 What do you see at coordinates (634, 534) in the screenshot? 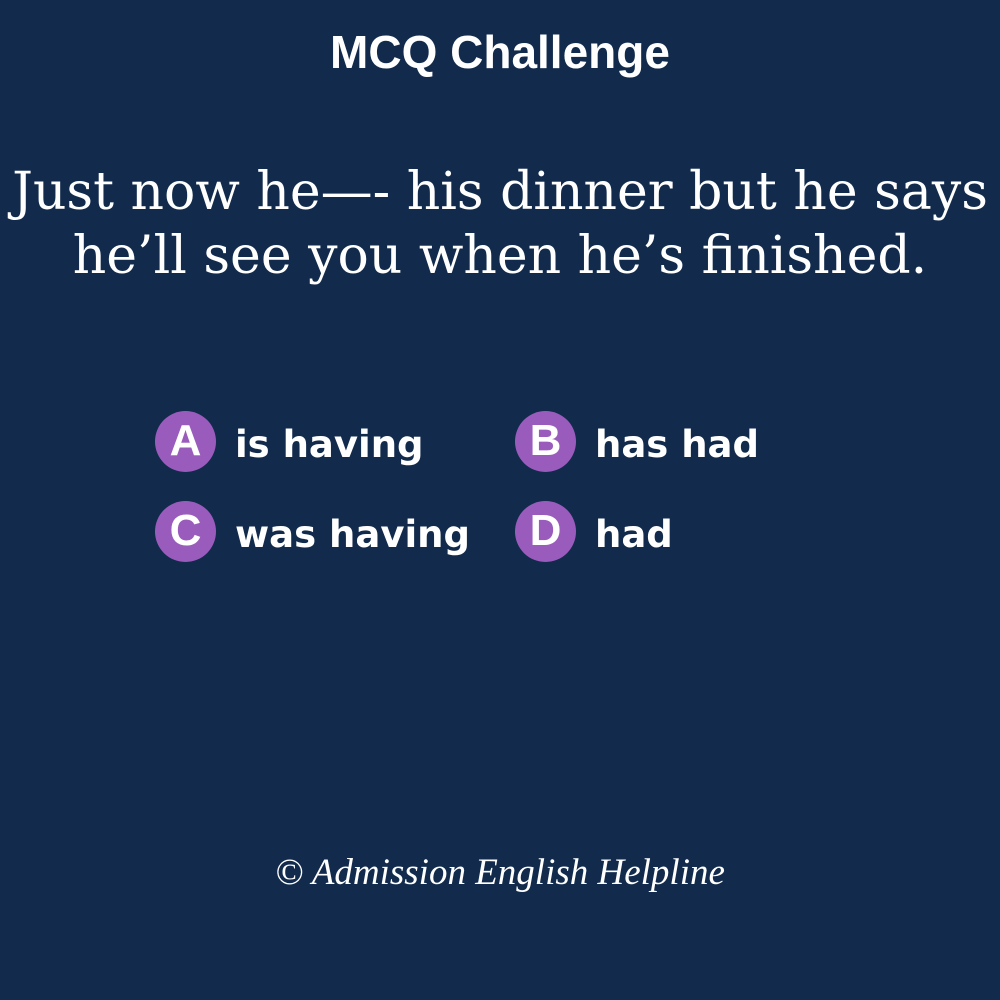
I see `option-d-label: had` at bounding box center [634, 534].